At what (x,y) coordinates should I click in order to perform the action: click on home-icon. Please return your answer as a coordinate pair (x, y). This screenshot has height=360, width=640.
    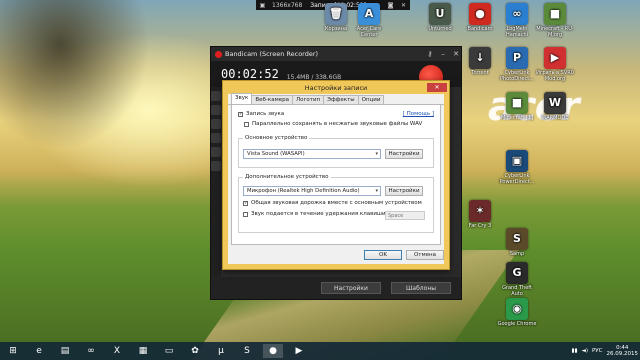
    Looking at the image, I should click on (216, 96).